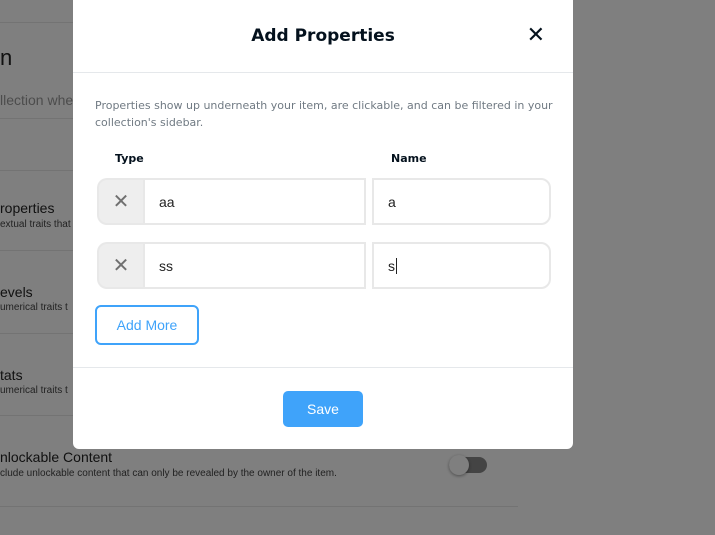 The image size is (715, 535). What do you see at coordinates (254, 201) in the screenshot?
I see `type-input: aa` at bounding box center [254, 201].